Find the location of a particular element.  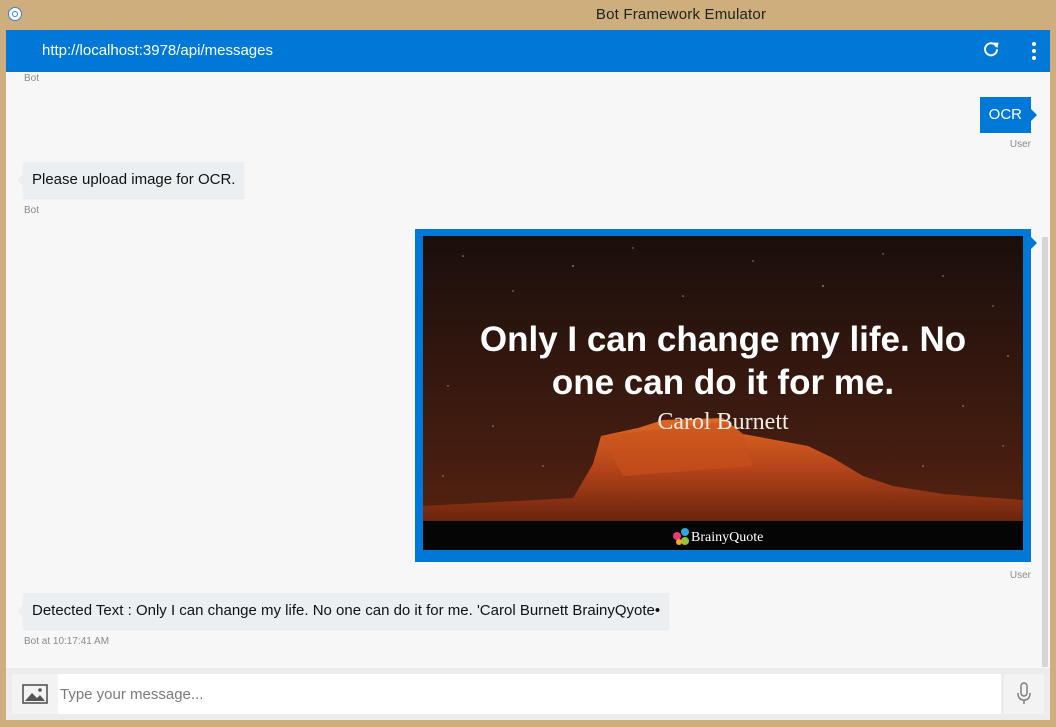

quote-line-1: Only I can change my life. No is located at coordinates (723, 339).